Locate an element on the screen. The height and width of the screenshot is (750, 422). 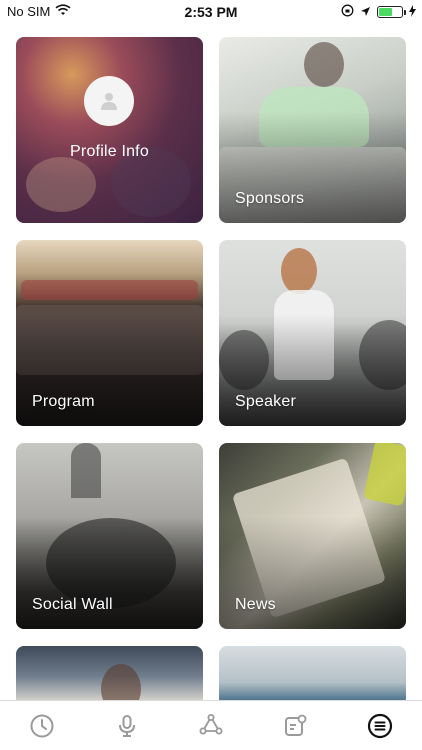
card-label: Program is located at coordinates (63, 401).